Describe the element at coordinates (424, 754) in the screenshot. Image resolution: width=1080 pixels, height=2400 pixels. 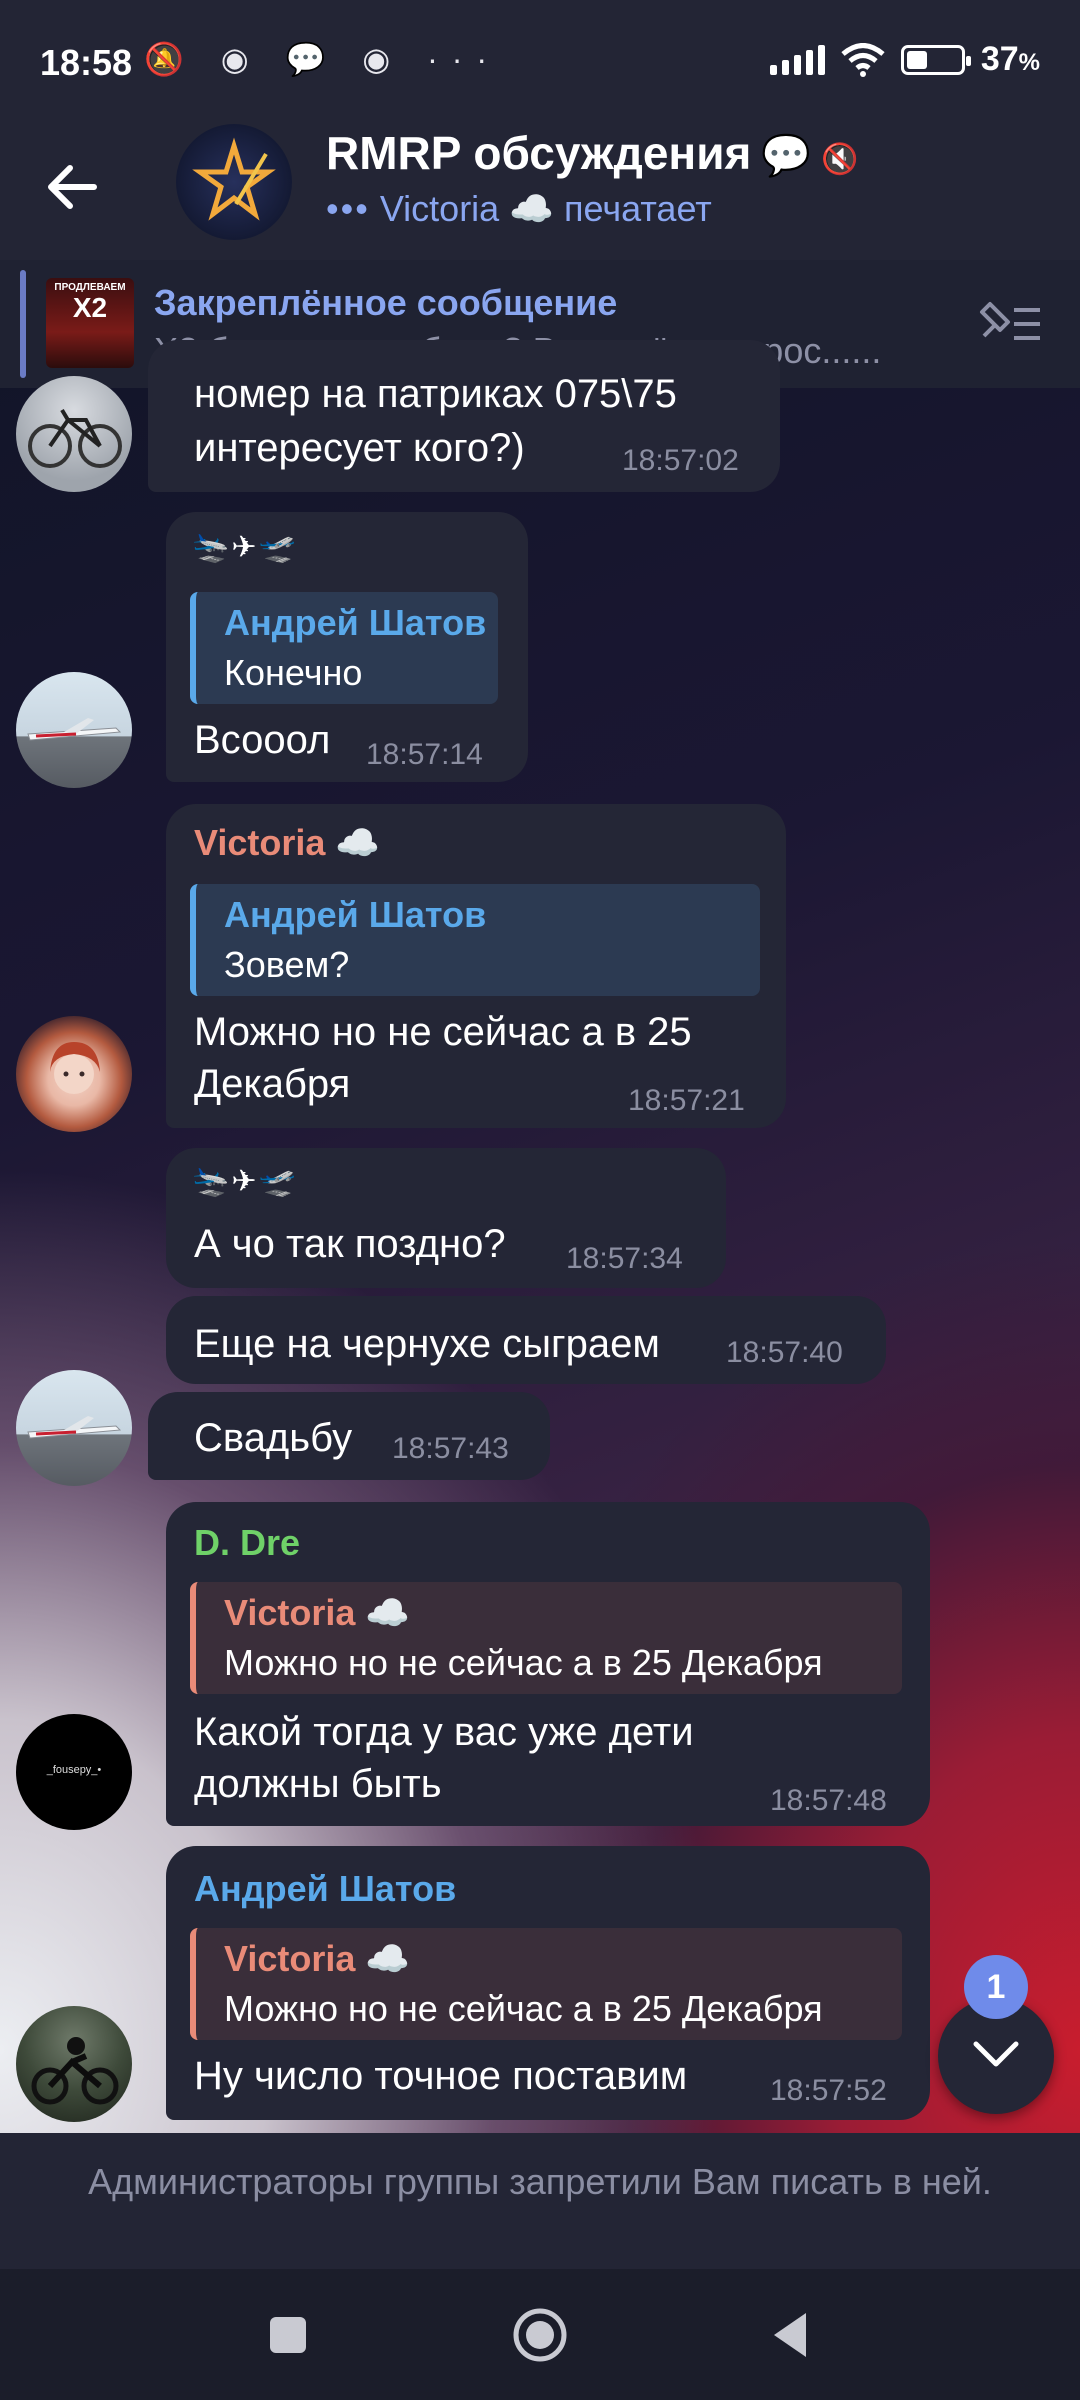
I see `message-time: 18:57:14` at that location.